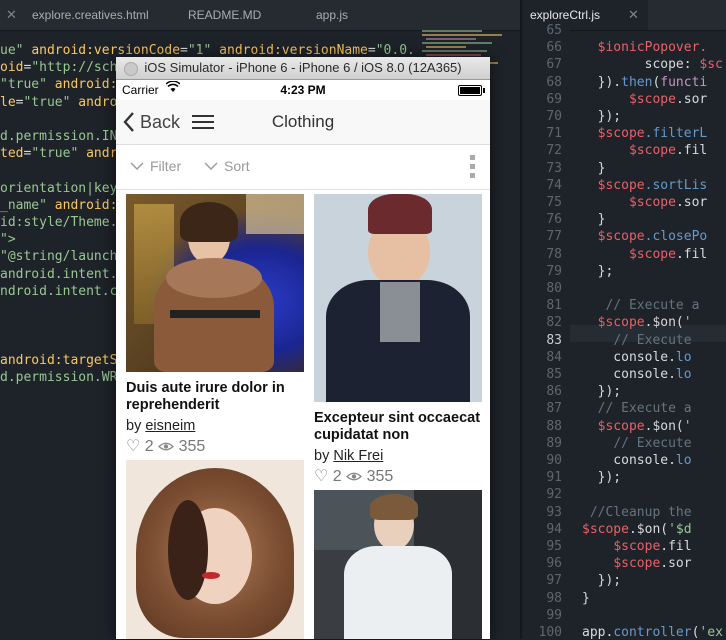  What do you see at coordinates (473, 167) in the screenshot?
I see `more-options-icon` at bounding box center [473, 167].